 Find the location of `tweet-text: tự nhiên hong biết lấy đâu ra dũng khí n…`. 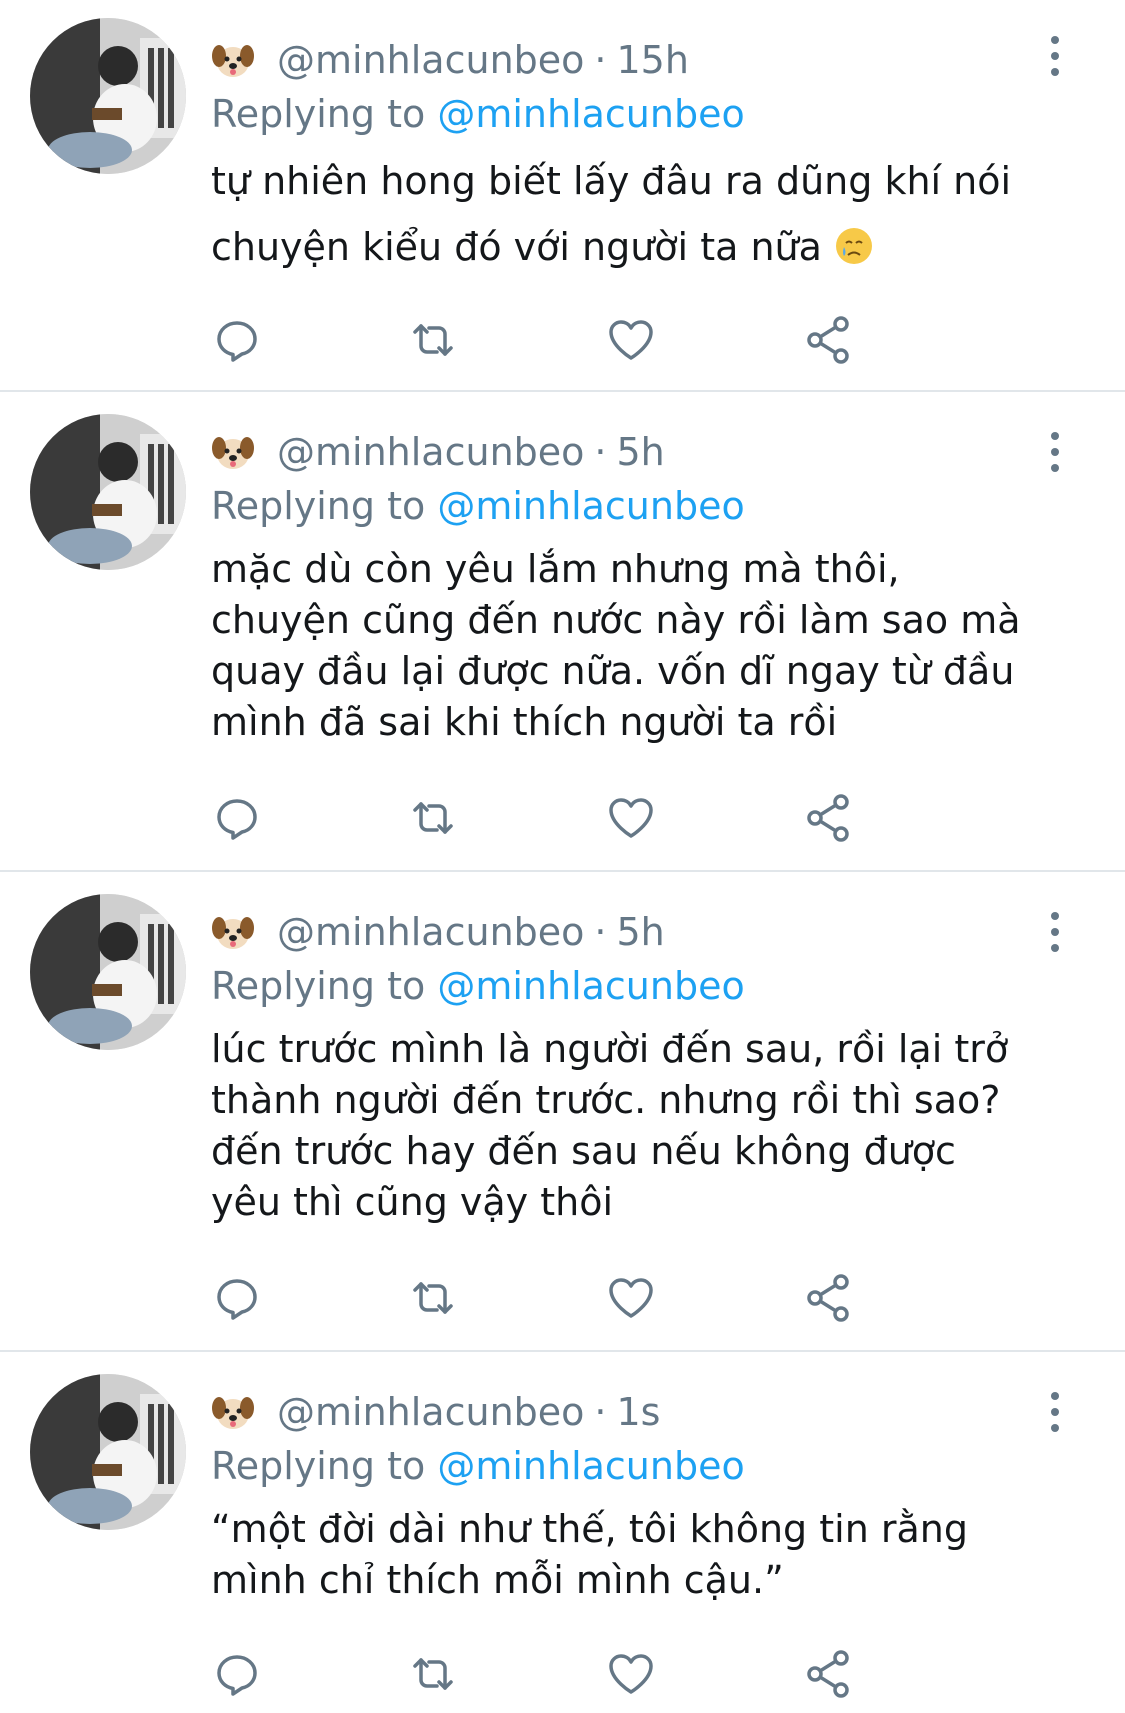

tweet-text: tự nhiên hong biết lấy đâu ra dũng khí n… is located at coordinates (631, 214).